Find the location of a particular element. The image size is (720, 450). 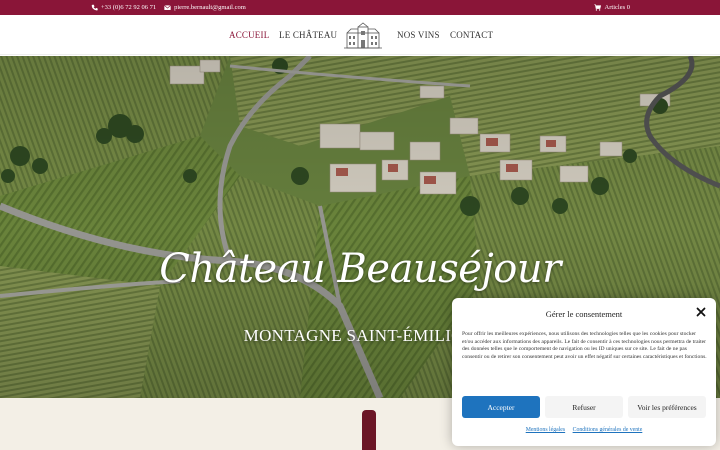

cart-count: Articles 0 is located at coordinates (617, 7).